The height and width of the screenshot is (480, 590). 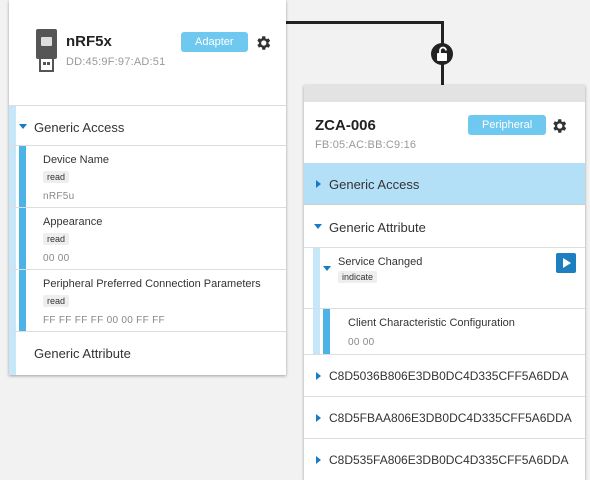 What do you see at coordinates (104, 320) in the screenshot?
I see `characteristic-value: FF FF FF FF 00 00 FF FF` at bounding box center [104, 320].